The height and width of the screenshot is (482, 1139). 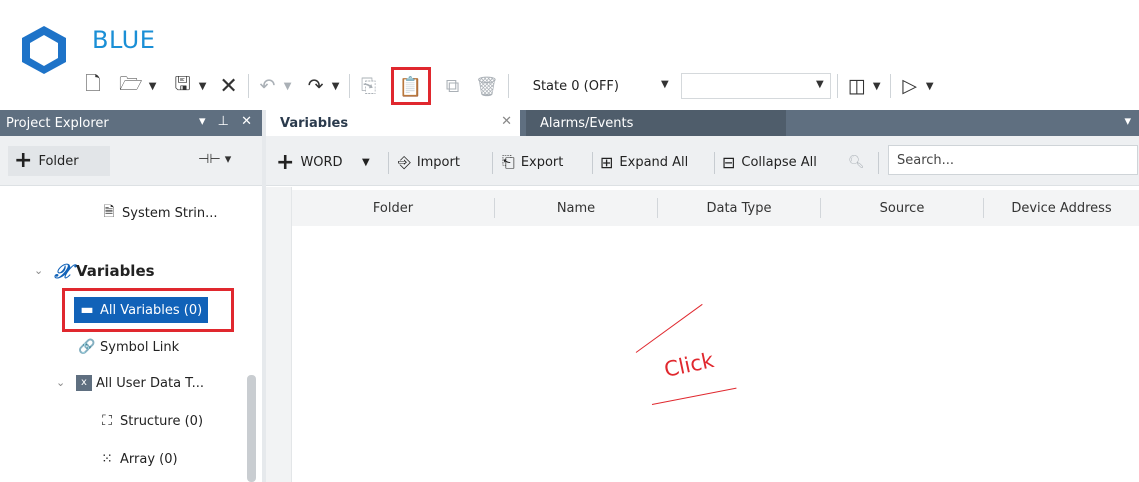 I want to click on add-word-dropdown: ▼, so click(x=366, y=162).